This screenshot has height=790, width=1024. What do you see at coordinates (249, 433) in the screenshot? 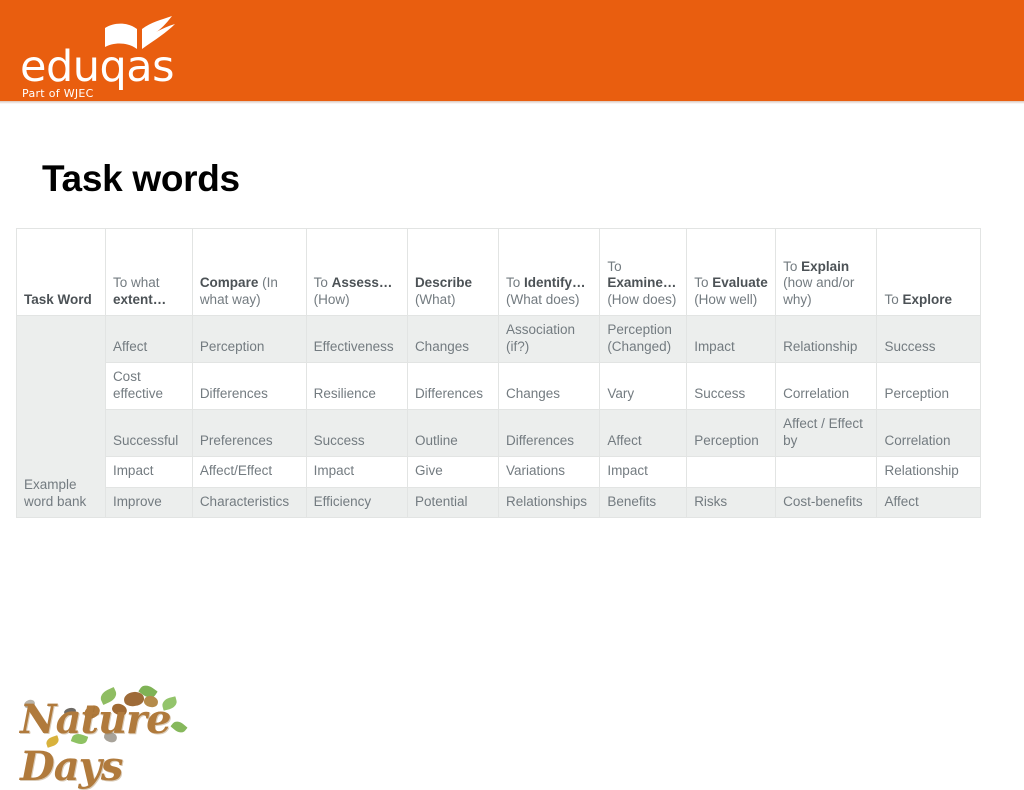
I see `table-cell: Preferences` at bounding box center [249, 433].